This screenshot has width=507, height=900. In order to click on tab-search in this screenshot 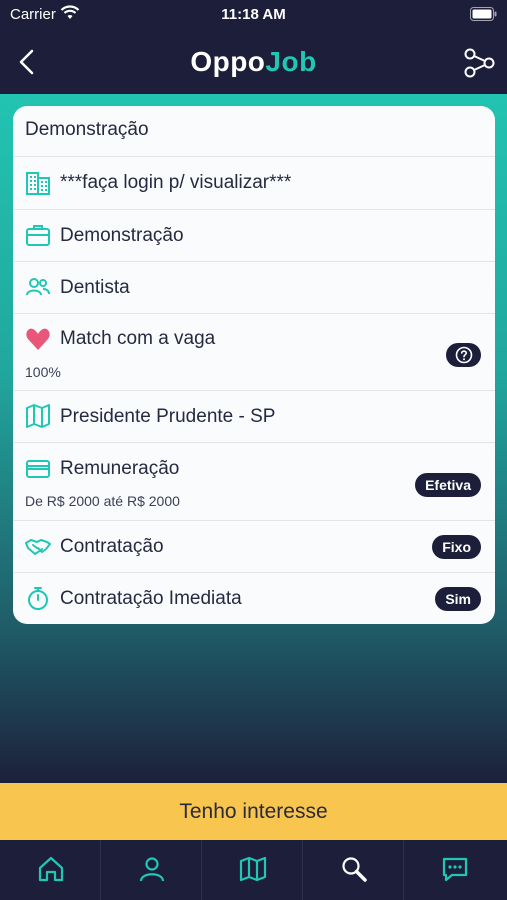, I will do `click(353, 870)`.